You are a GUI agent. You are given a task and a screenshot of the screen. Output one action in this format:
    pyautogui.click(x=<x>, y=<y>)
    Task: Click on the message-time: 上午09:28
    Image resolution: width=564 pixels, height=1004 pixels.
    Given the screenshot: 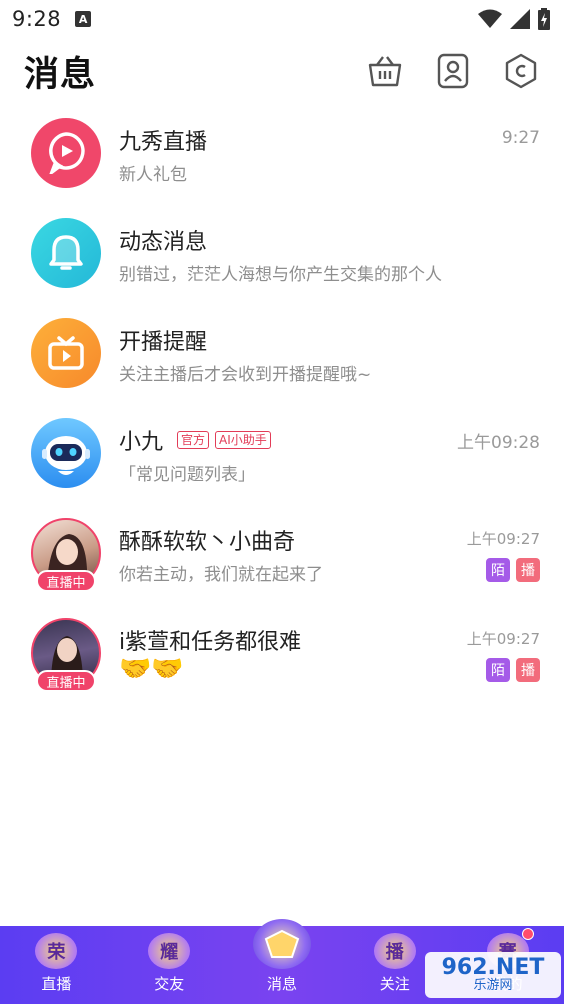 What is the action you would take?
    pyautogui.click(x=498, y=443)
    